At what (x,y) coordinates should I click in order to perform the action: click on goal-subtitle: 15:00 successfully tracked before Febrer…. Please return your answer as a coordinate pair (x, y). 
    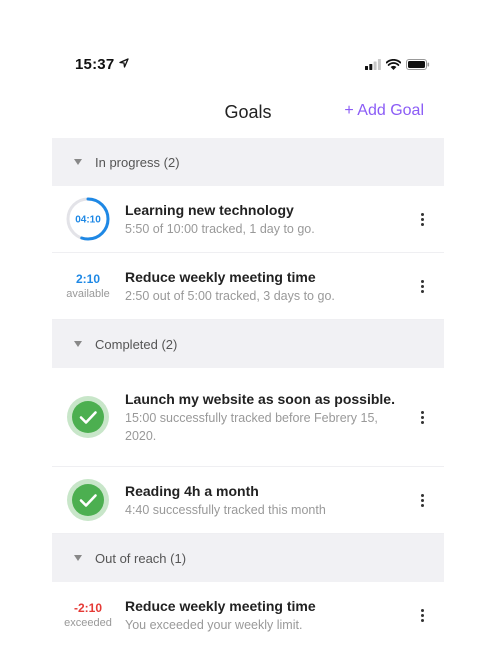
    Looking at the image, I should click on (251, 426).